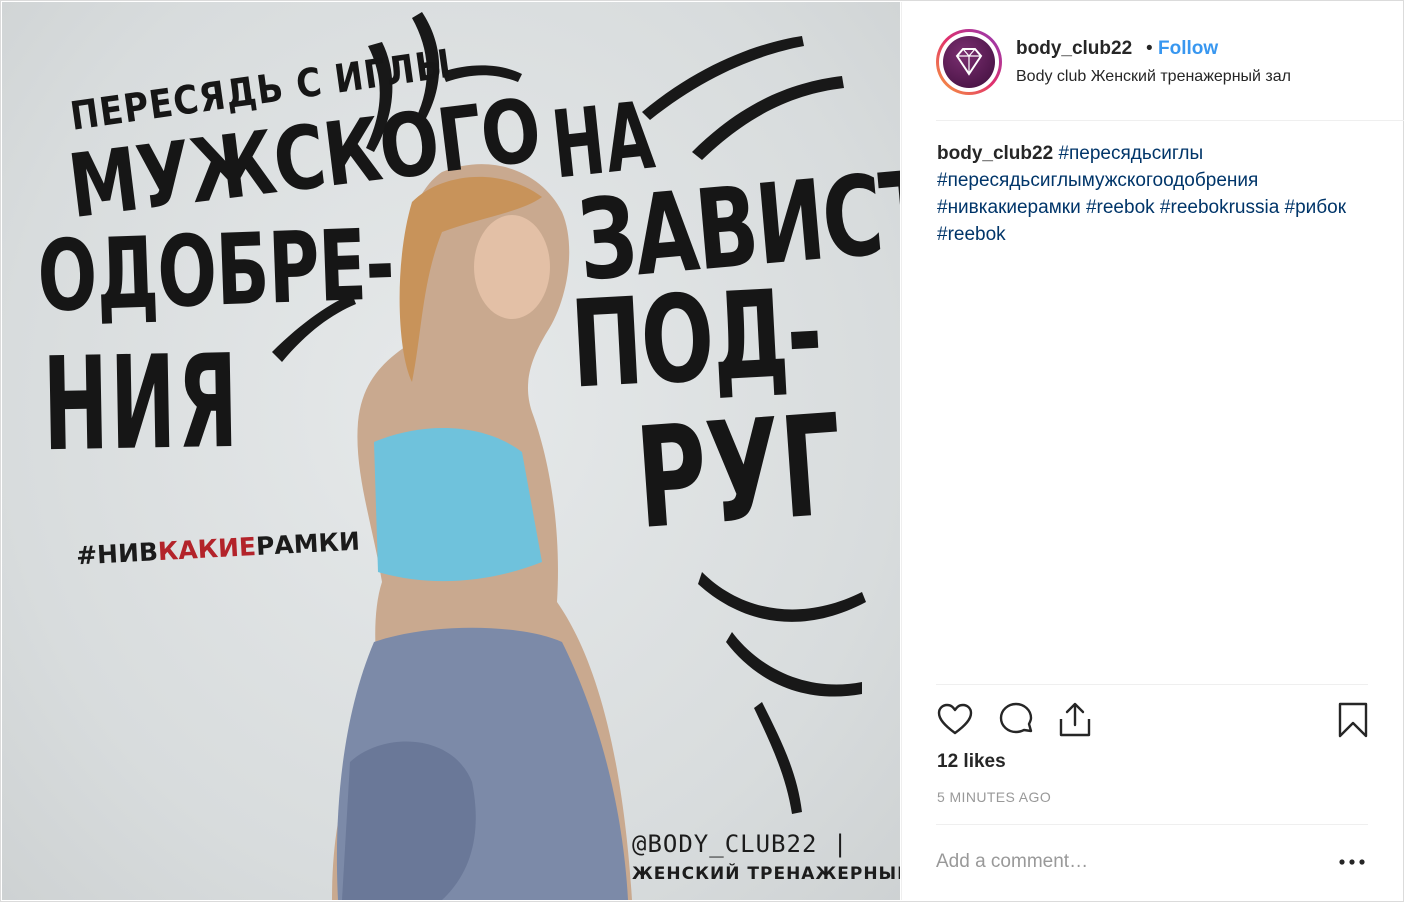 This screenshot has width=1404, height=902. What do you see at coordinates (207, 549) in the screenshot?
I see `poster-hashtag-red: КАКИЕ` at bounding box center [207, 549].